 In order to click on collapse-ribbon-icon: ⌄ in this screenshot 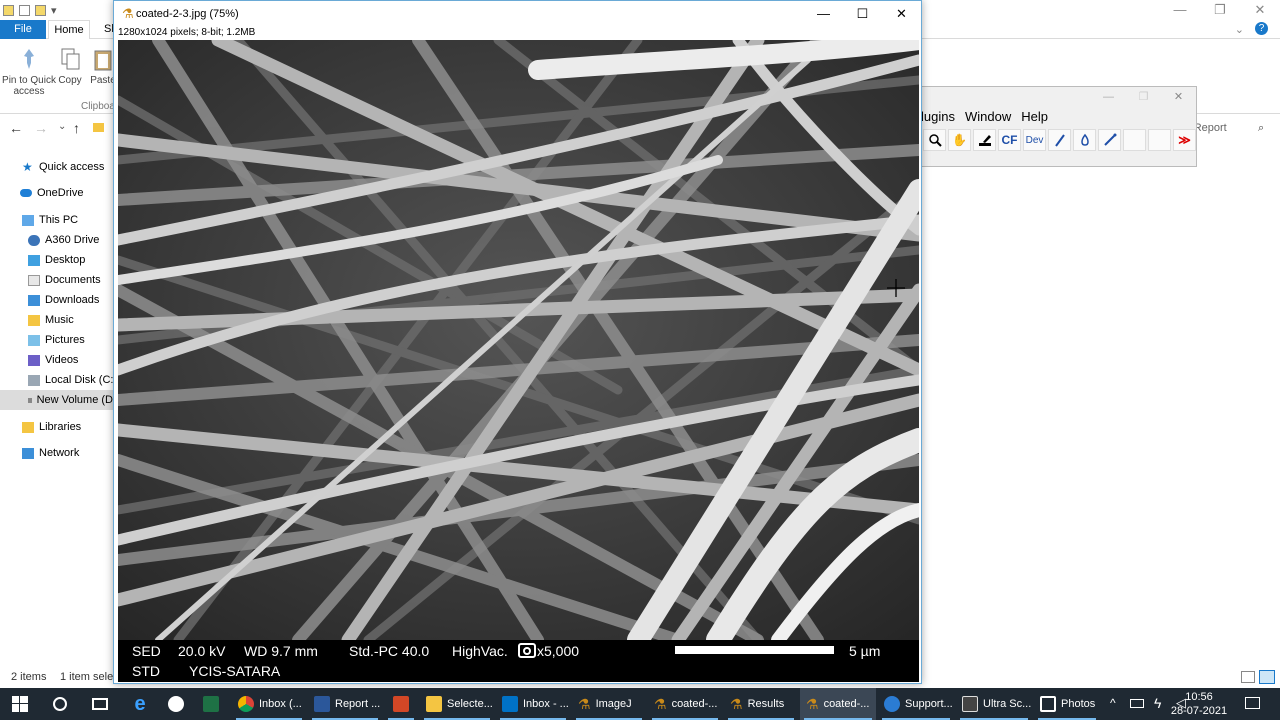, I will do `click(1239, 29)`.